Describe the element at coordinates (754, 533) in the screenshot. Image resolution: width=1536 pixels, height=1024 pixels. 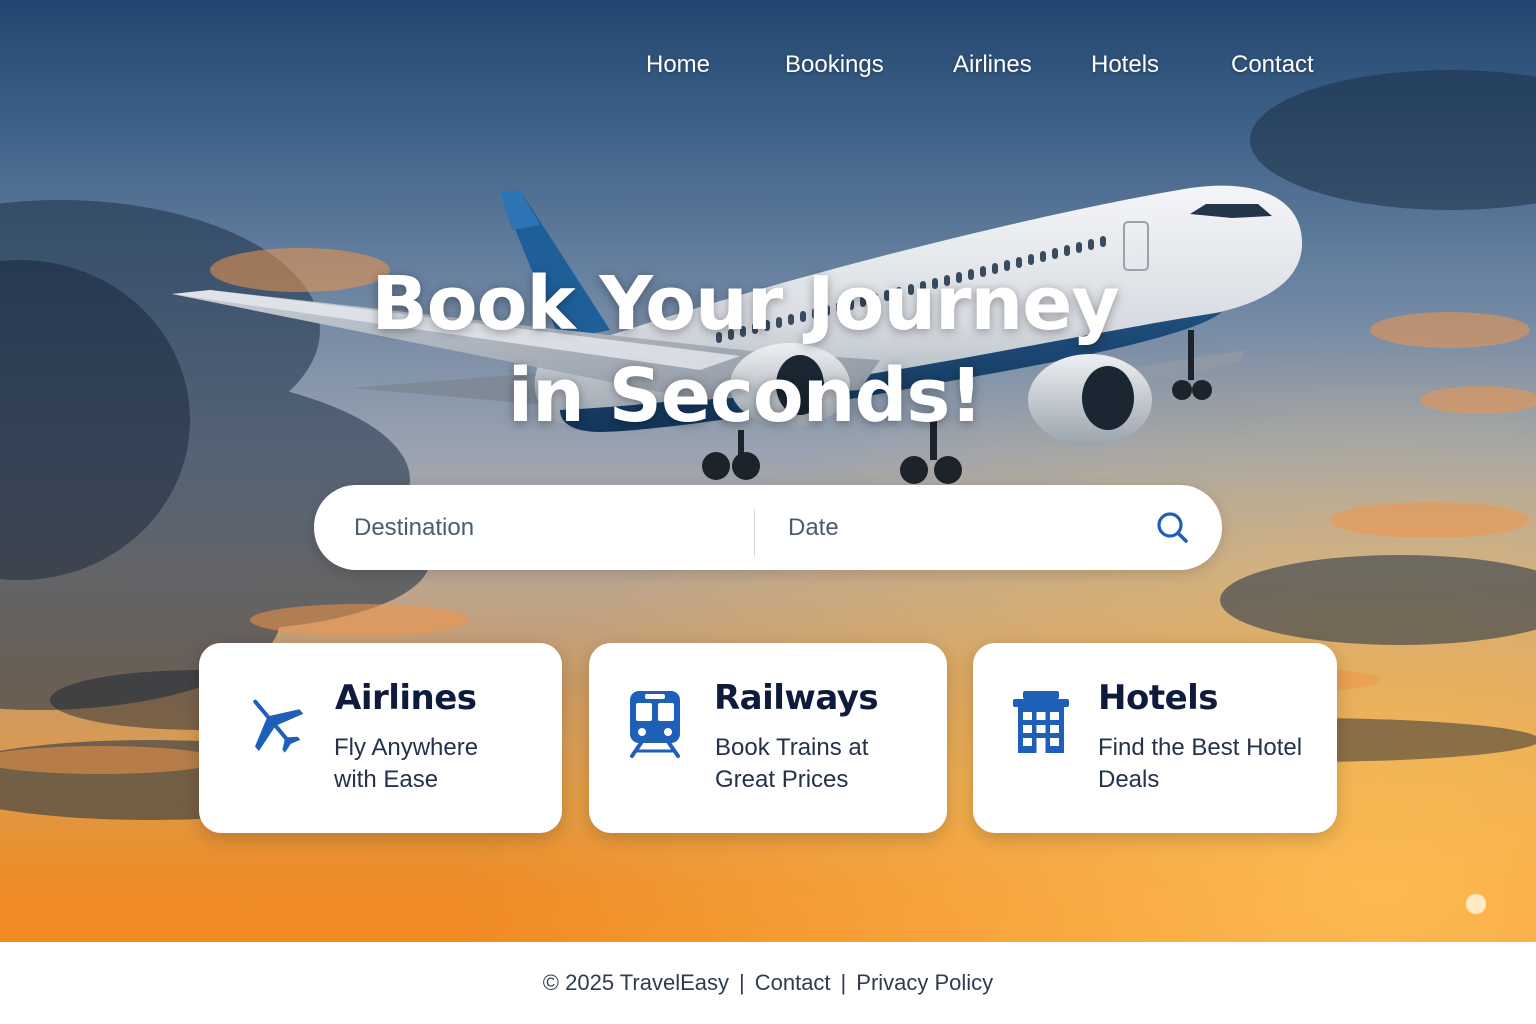
I see `search-divider` at that location.